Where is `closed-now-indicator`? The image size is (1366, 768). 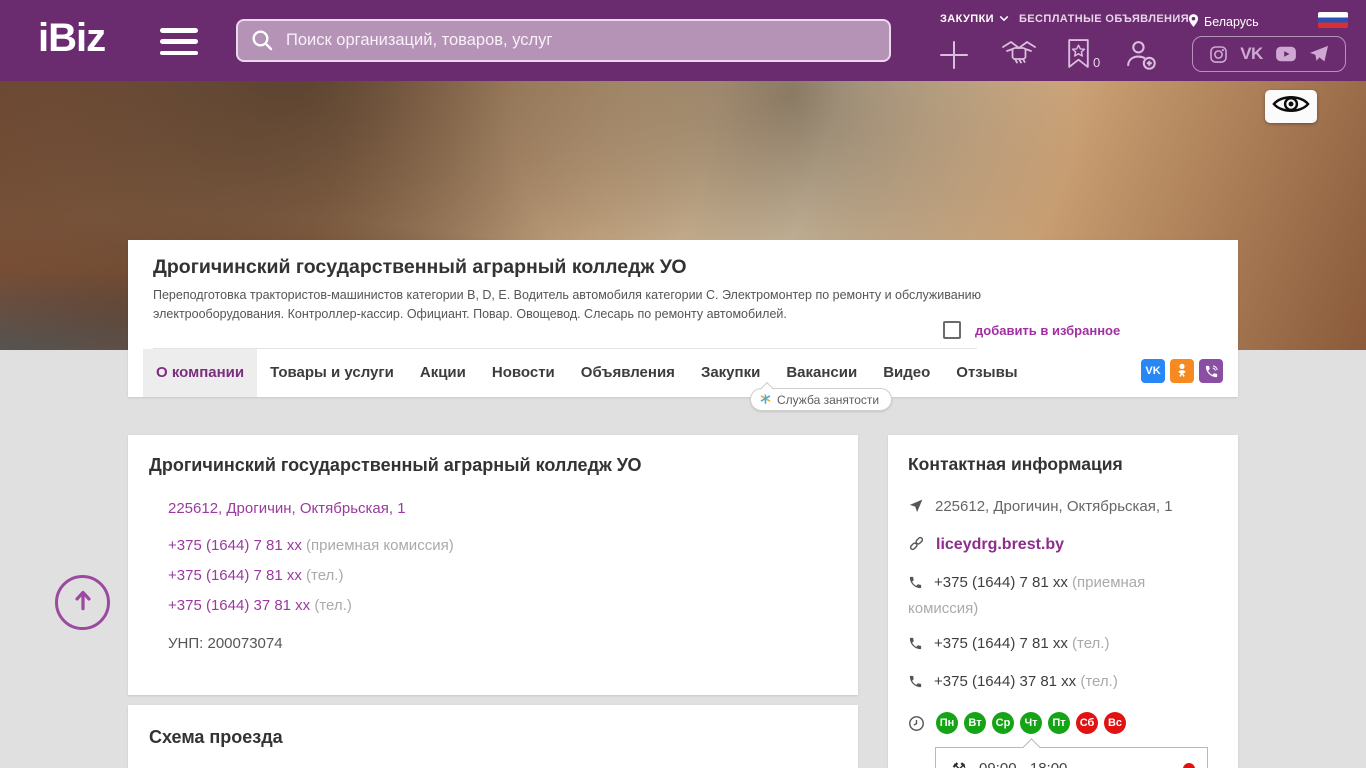
closed-now-indicator is located at coordinates (1189, 765).